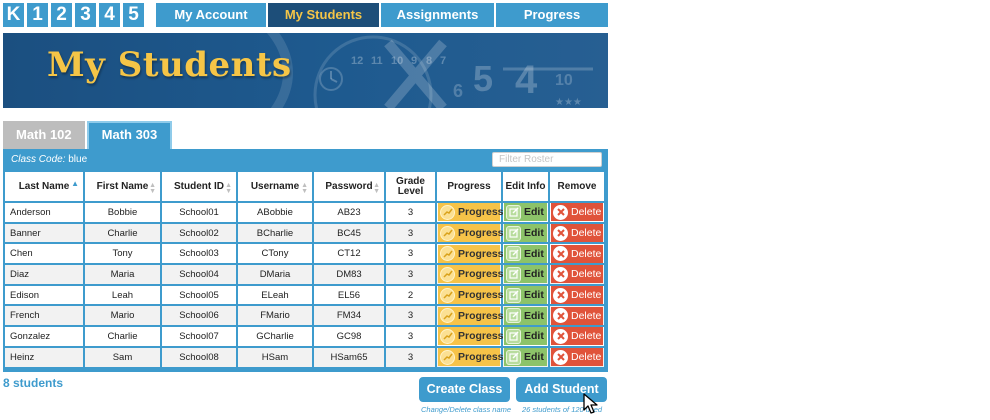  I want to click on page-banner: My Students 12 11 10 9 8 7 6 5 4 10 ★★★, so click(305, 70).